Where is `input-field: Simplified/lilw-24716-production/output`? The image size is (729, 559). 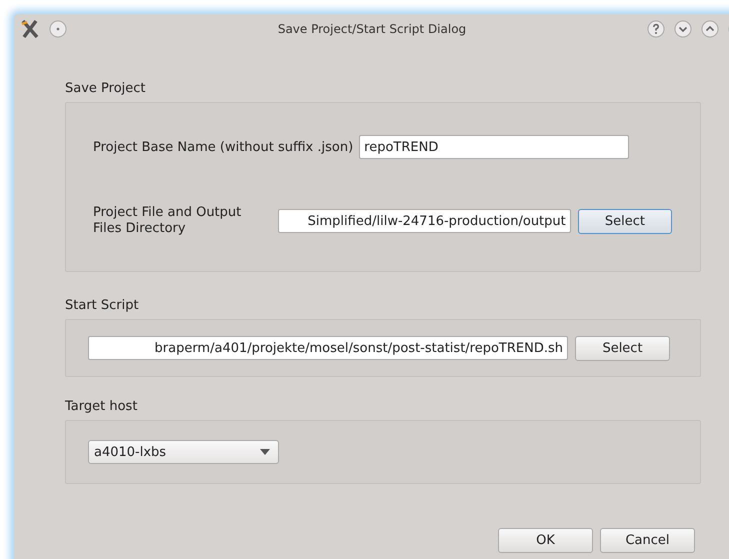
input-field: Simplified/lilw-24716-production/output is located at coordinates (424, 221).